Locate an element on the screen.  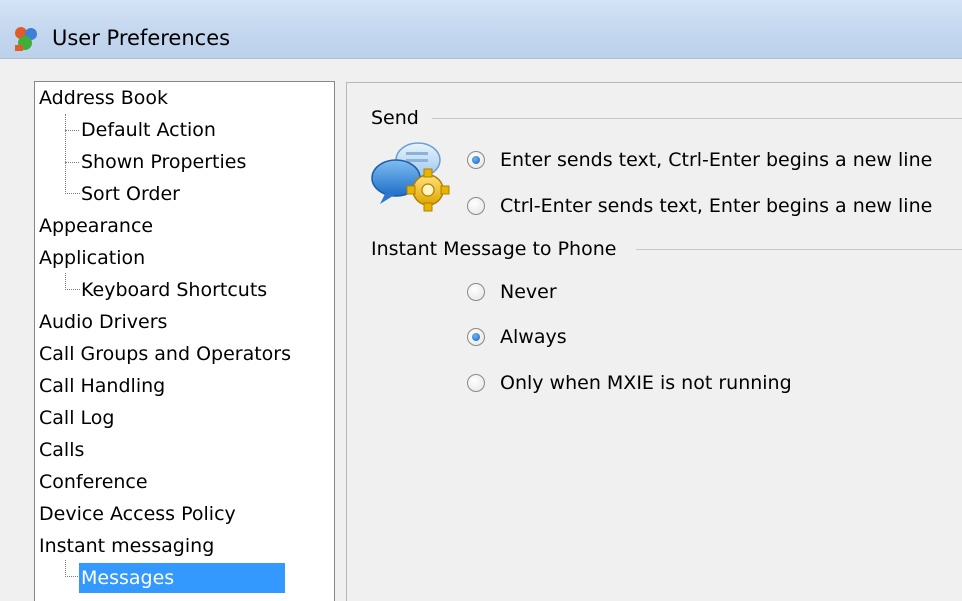
tree-item-instant-messaging: Instant messaging is located at coordinates (126, 546).